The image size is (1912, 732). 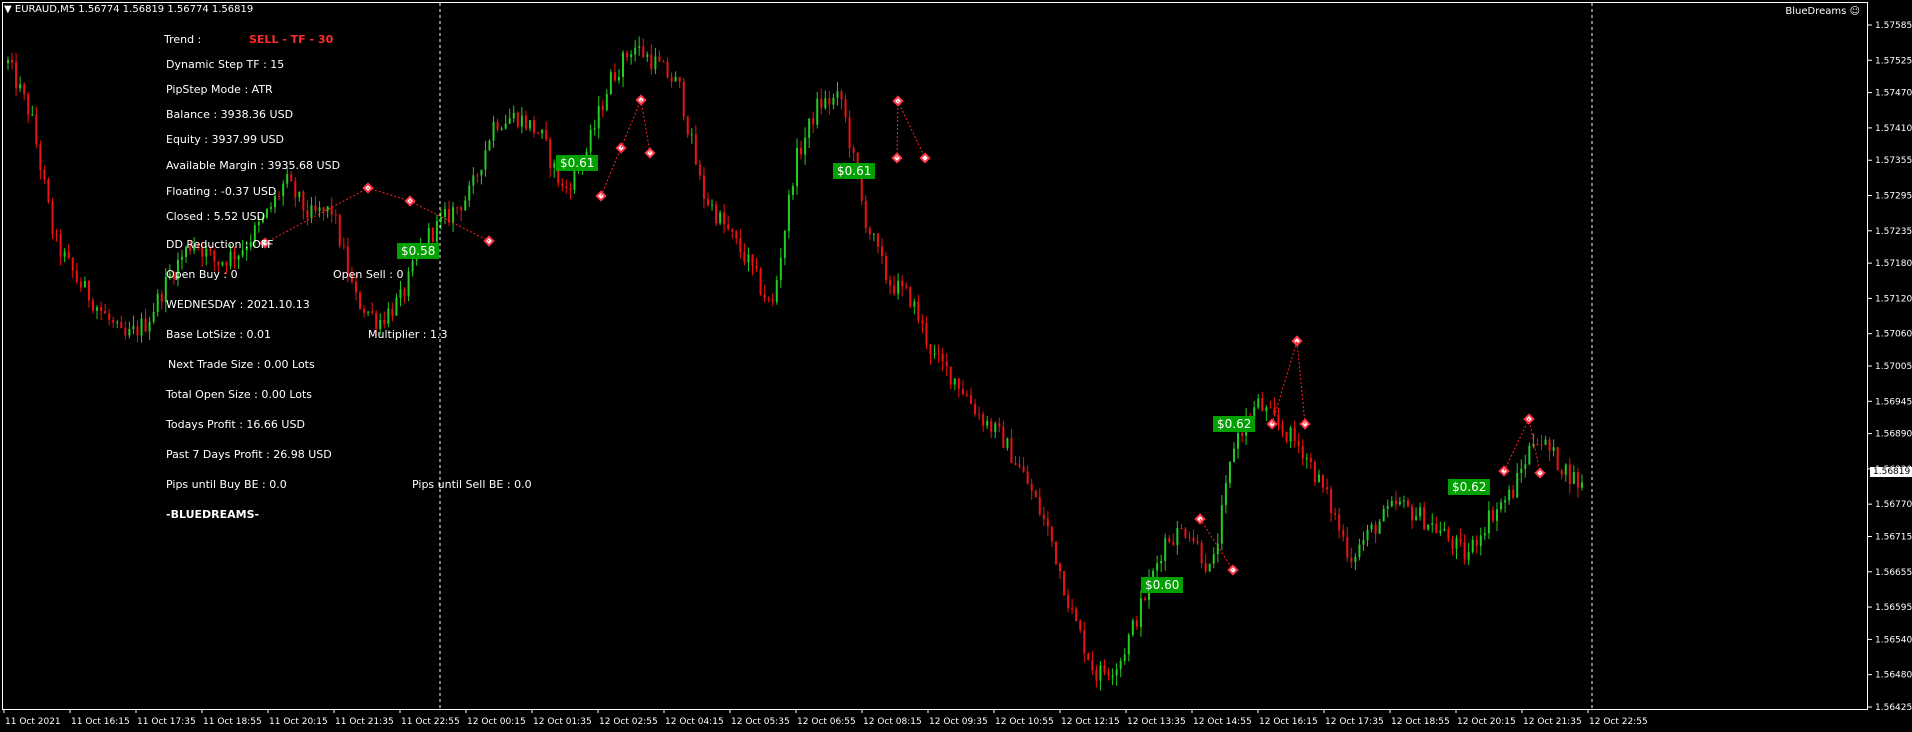 What do you see at coordinates (221, 191) in the screenshot?
I see `panel-line: Floating : -0.37 USD` at bounding box center [221, 191].